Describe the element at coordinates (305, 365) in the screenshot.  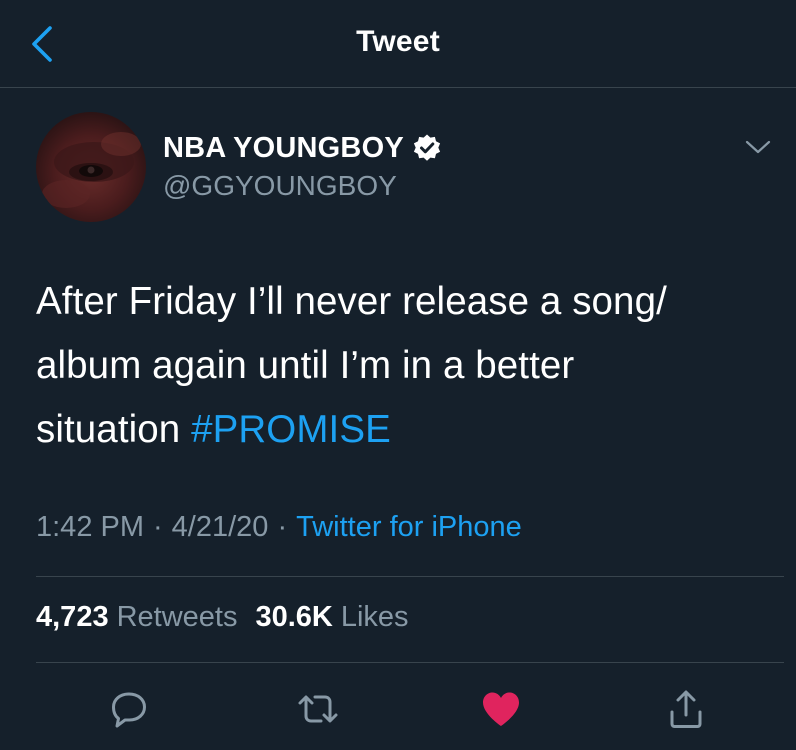
I see `tweet-text-line: album again until I’m in a better` at that location.